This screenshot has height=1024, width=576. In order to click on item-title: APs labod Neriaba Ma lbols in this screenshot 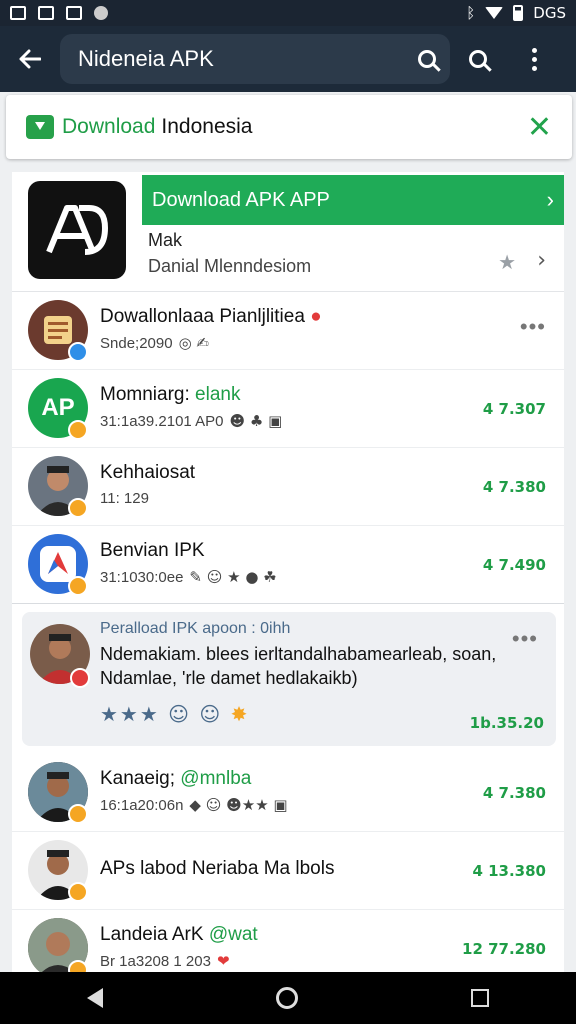, I will do `click(217, 868)`.